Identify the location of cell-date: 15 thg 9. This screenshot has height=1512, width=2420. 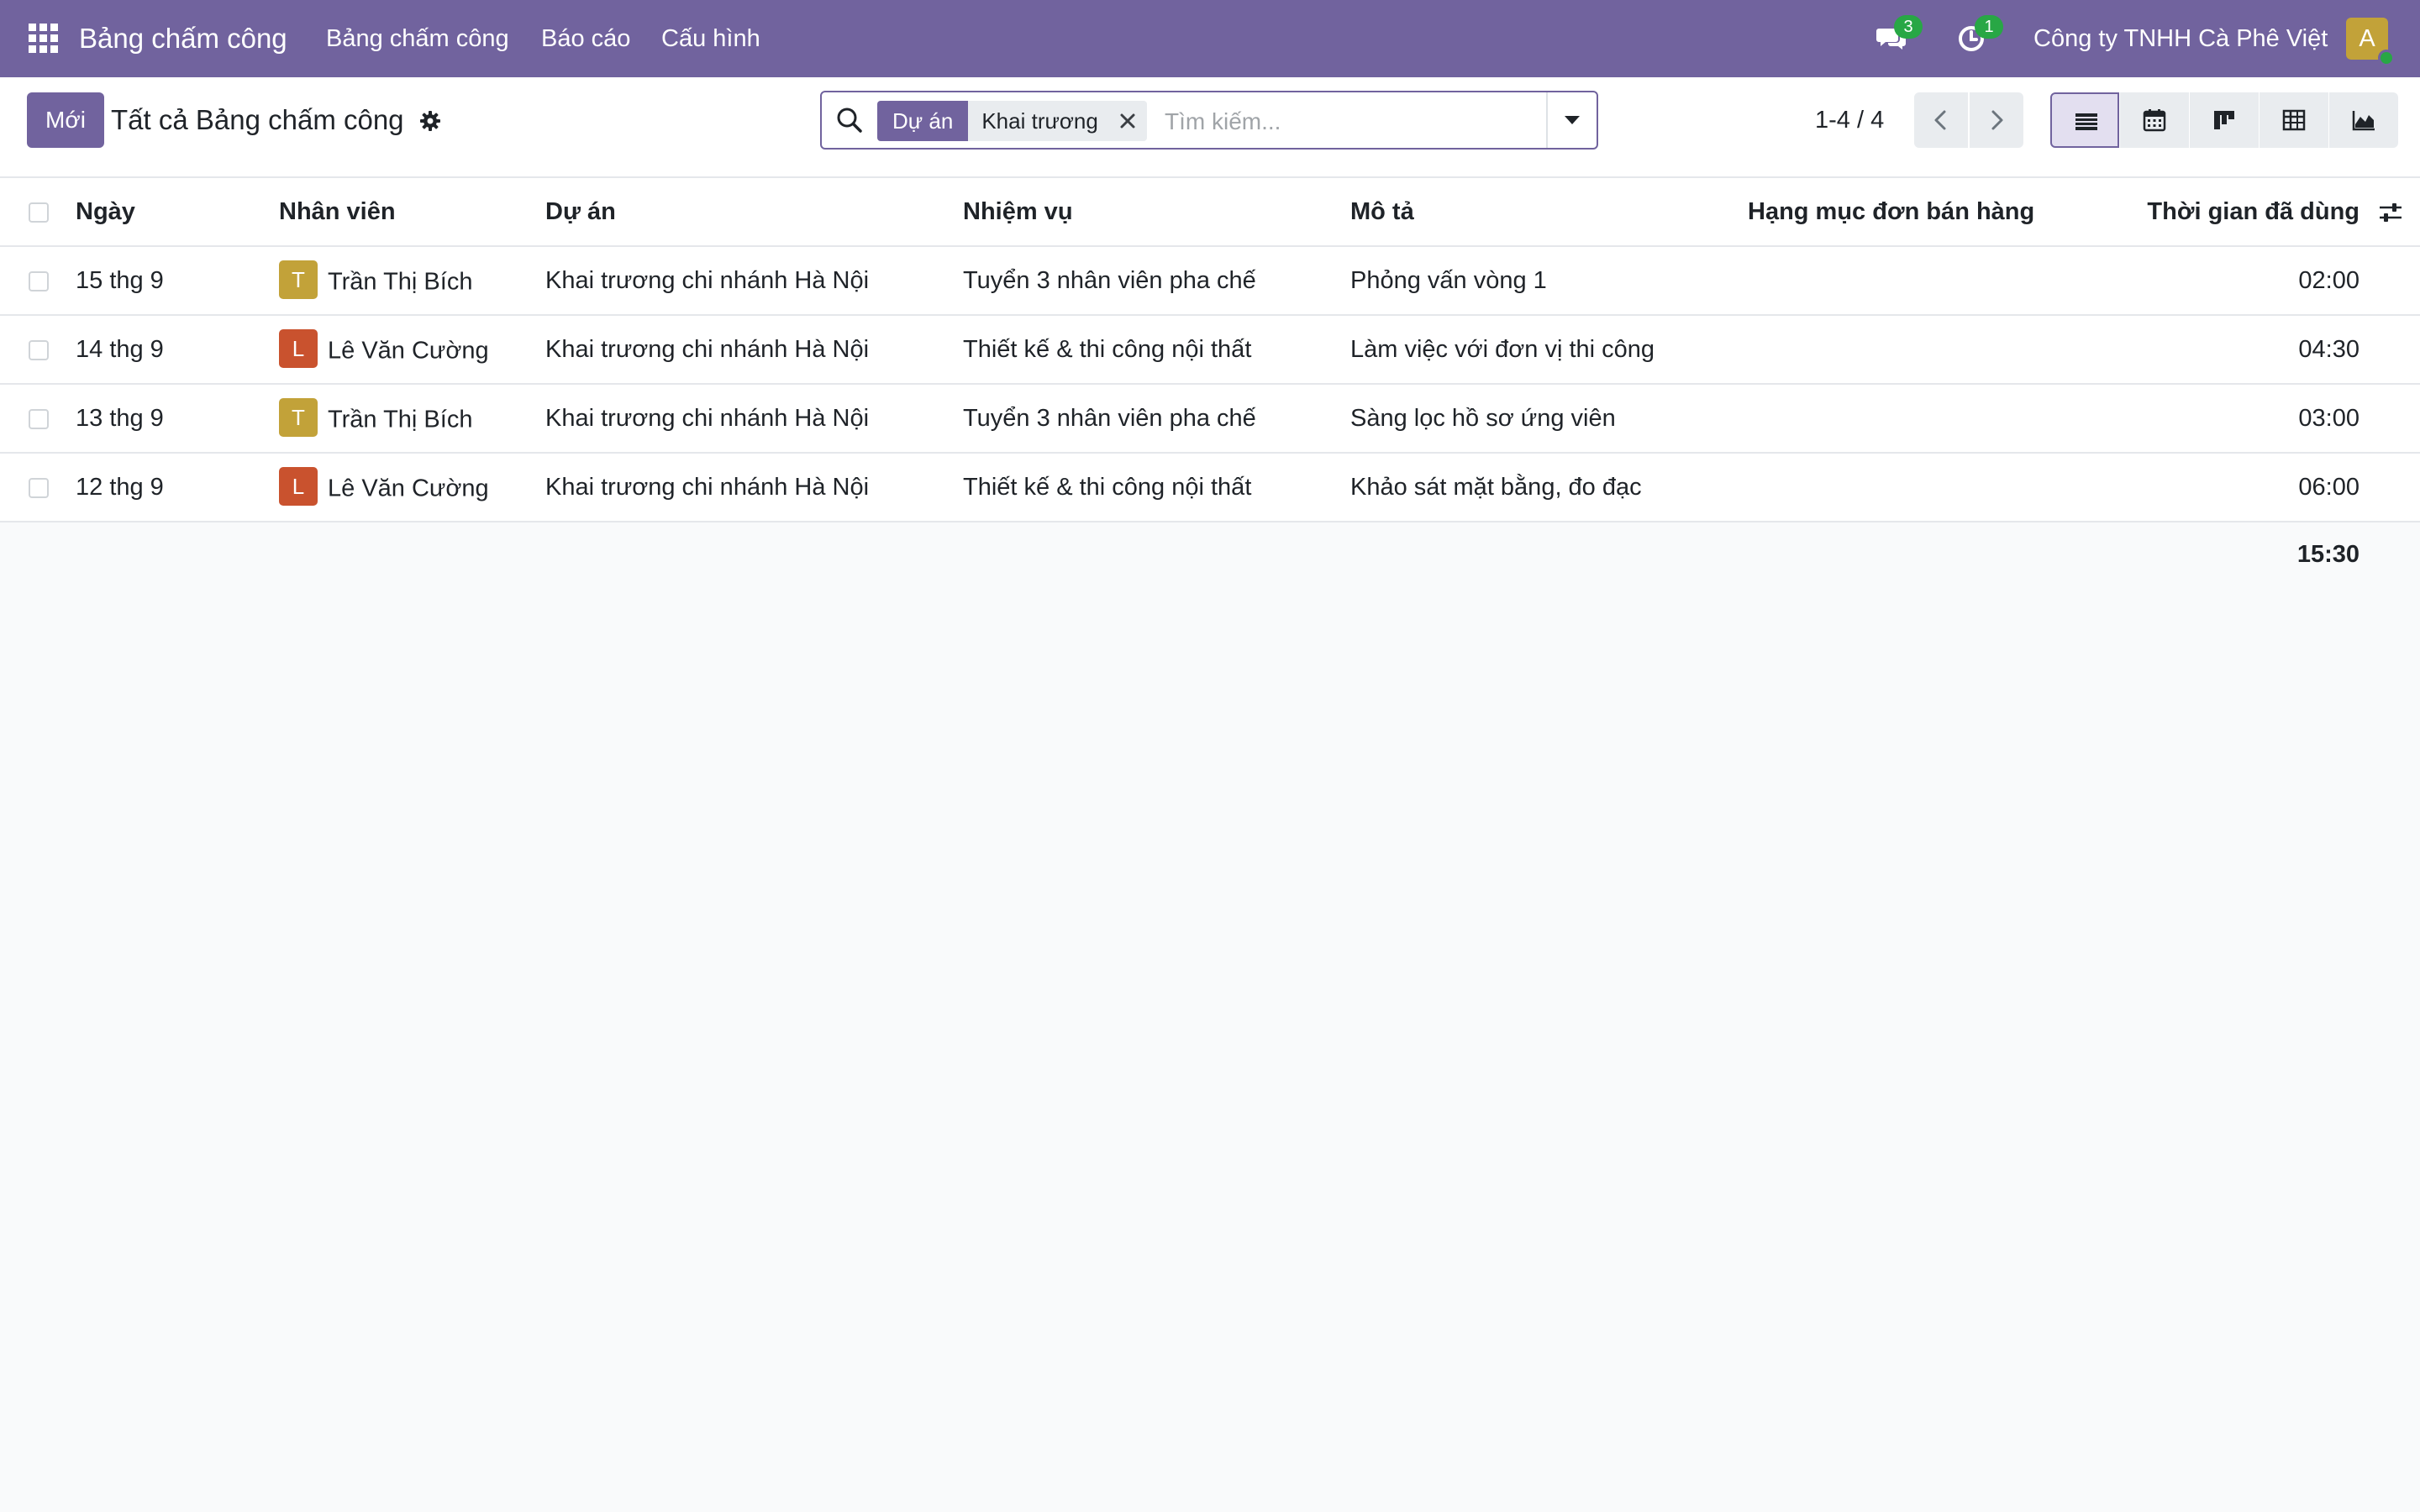
(120, 280).